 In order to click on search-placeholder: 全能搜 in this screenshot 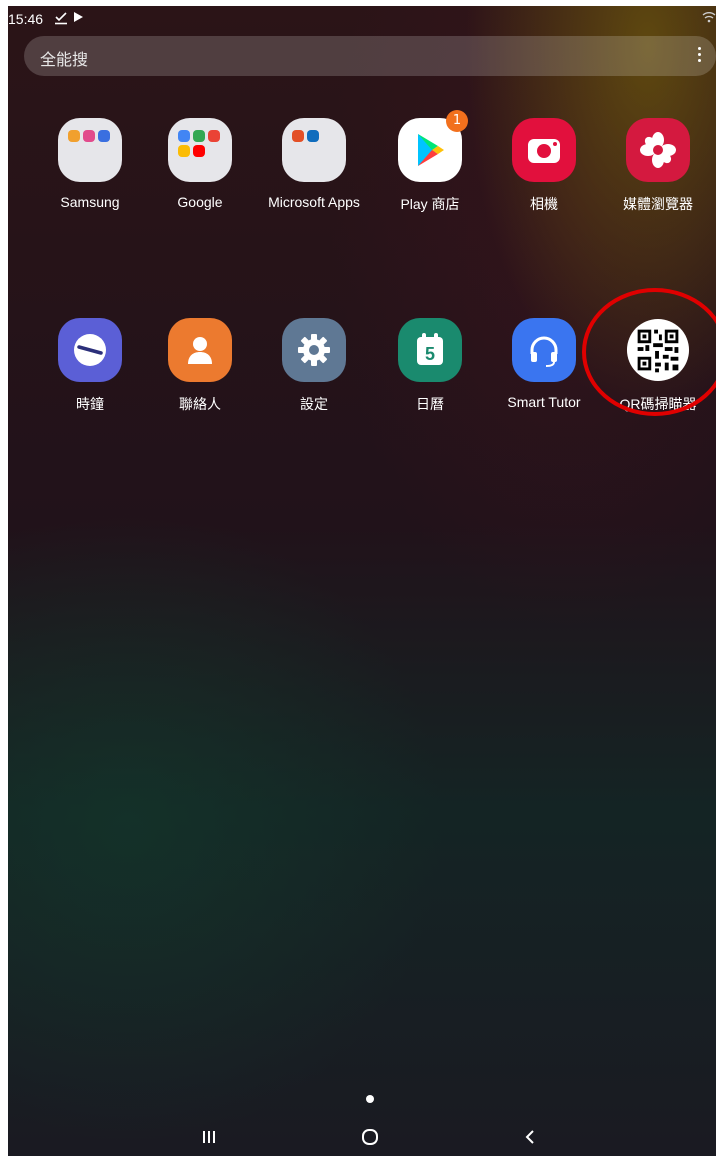, I will do `click(64, 59)`.